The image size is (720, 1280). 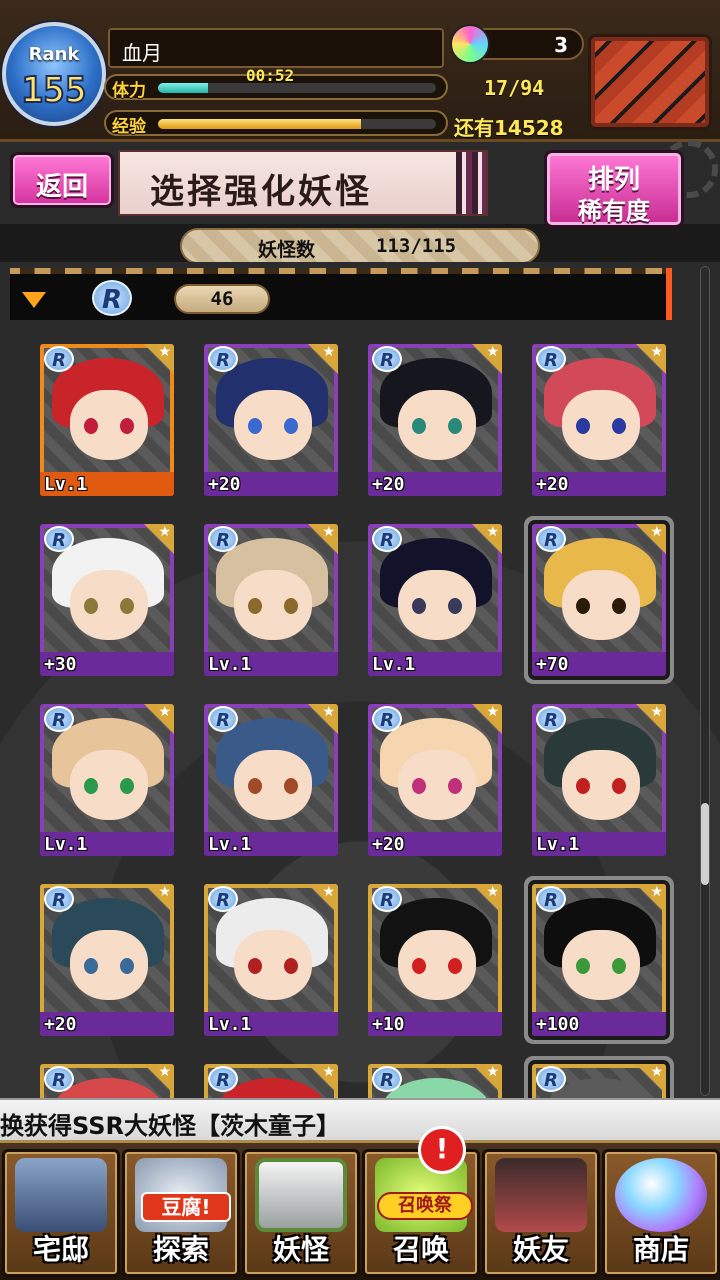 What do you see at coordinates (129, 91) in the screenshot?
I see `stamina-label: 体力` at bounding box center [129, 91].